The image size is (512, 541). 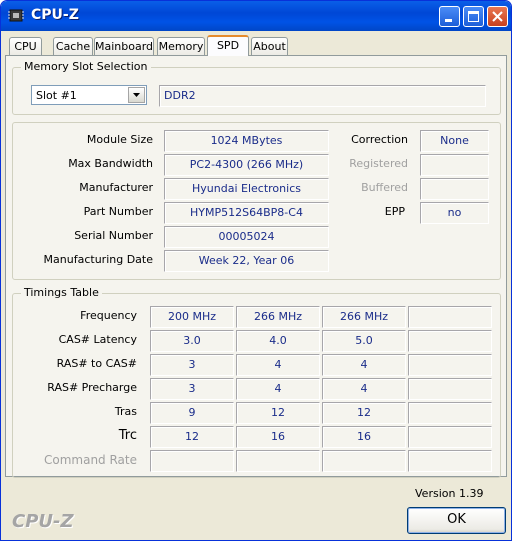 What do you see at coordinates (125, 411) in the screenshot?
I see `tras-label: Tras` at bounding box center [125, 411].